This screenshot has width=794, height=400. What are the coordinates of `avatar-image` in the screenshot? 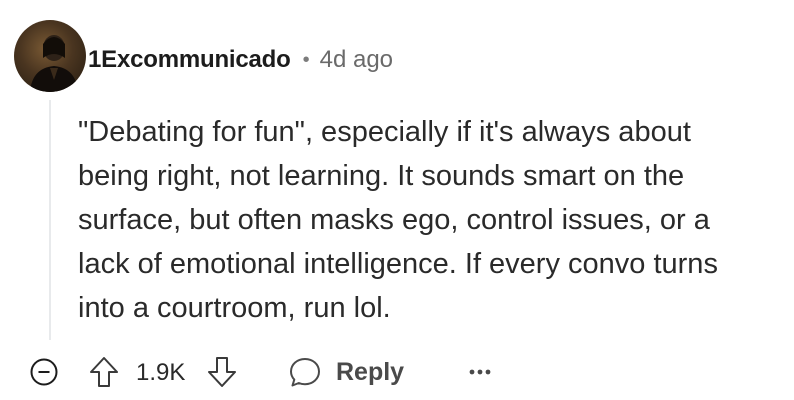 It's located at (54, 63).